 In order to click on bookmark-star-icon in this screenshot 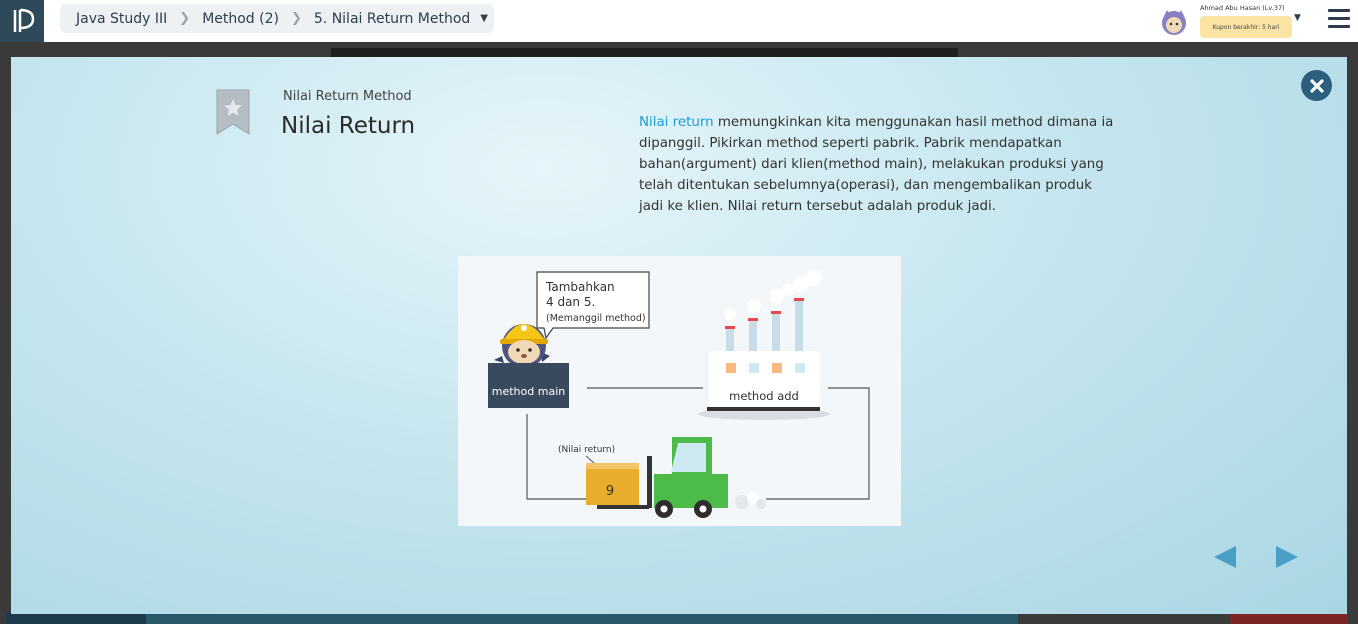, I will do `click(233, 112)`.